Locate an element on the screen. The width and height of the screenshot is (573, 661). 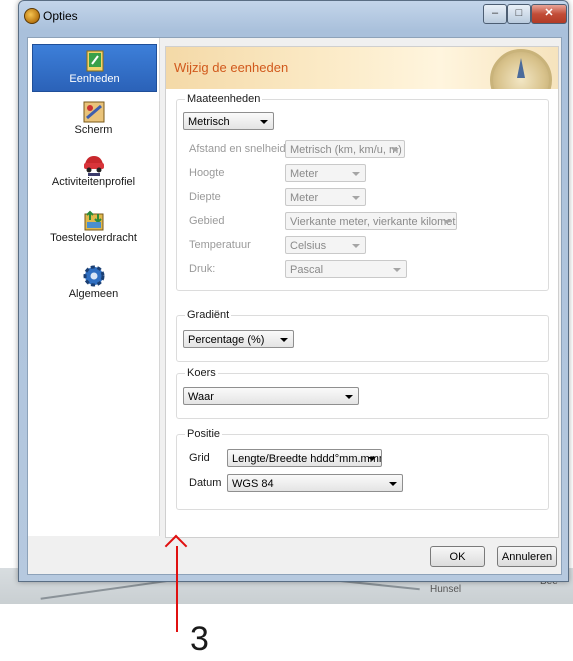
app-icon is located at coordinates (32, 16).